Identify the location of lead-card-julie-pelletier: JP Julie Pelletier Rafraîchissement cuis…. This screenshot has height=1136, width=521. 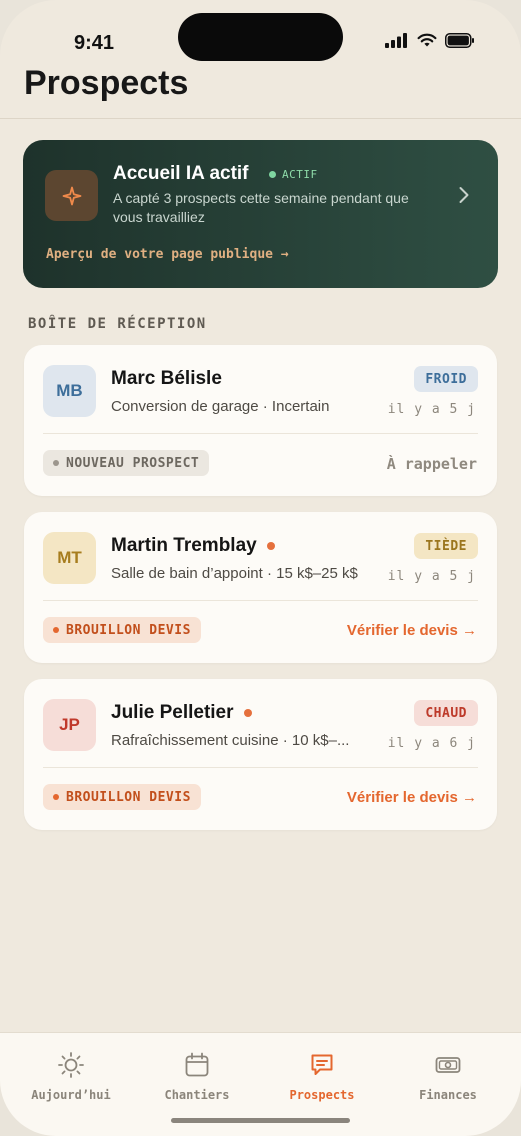
(260, 754).